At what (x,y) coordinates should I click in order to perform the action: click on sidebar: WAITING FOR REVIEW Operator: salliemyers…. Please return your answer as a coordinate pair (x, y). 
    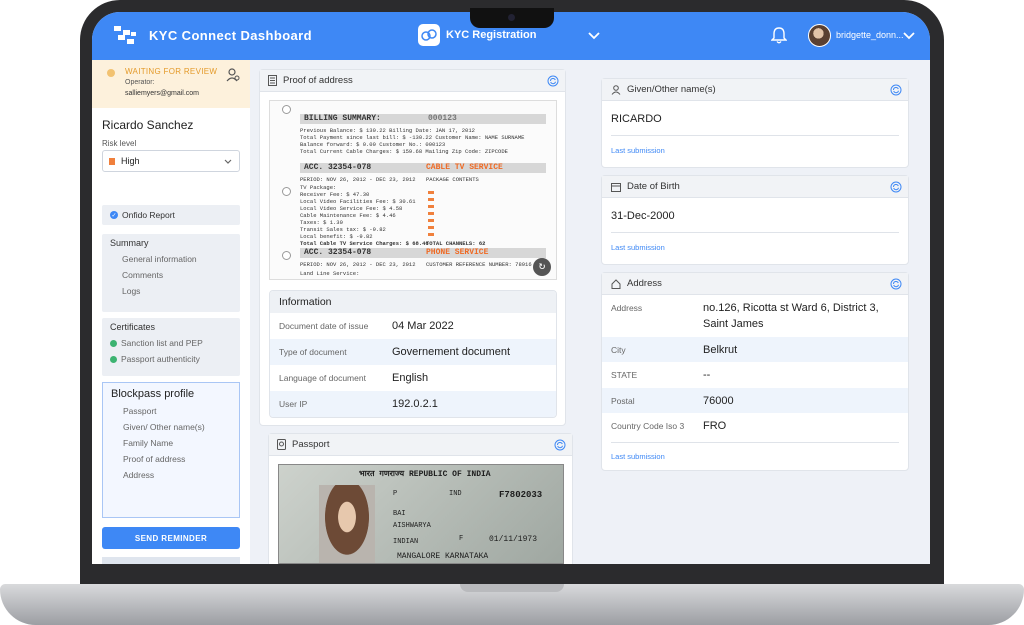
    Looking at the image, I should click on (171, 312).